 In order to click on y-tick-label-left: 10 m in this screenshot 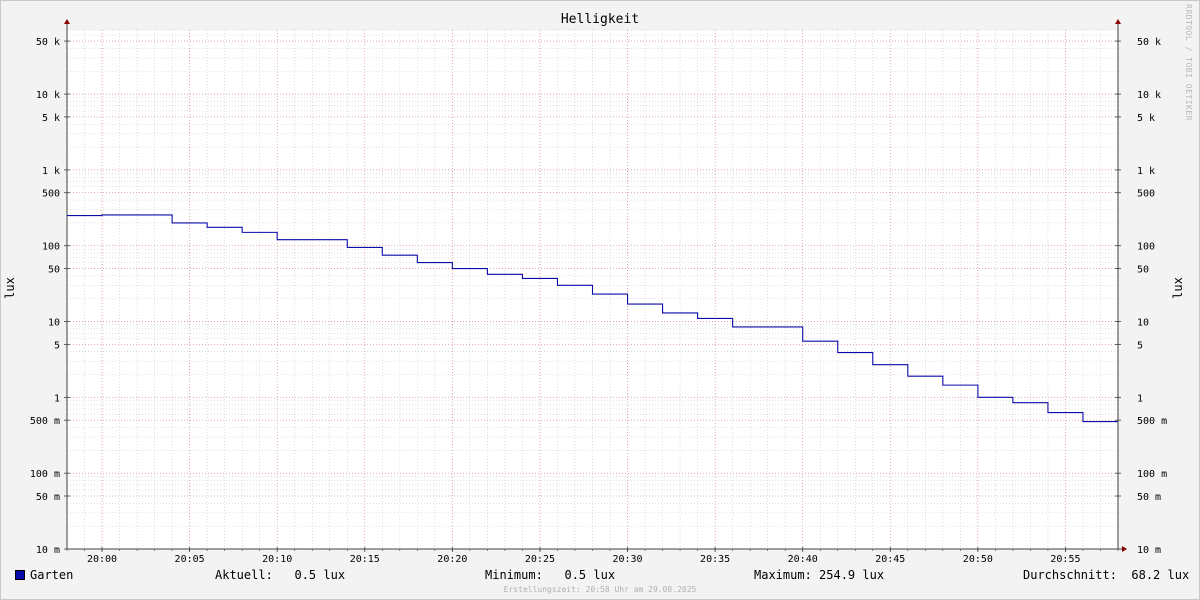, I will do `click(48, 550)`.